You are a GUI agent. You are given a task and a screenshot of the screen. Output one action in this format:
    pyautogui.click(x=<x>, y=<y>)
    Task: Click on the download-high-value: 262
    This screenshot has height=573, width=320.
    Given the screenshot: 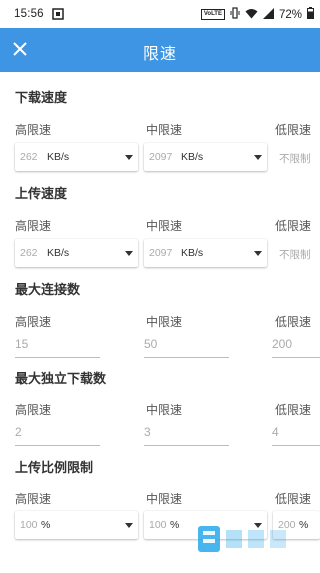 What is the action you would take?
    pyautogui.click(x=29, y=157)
    